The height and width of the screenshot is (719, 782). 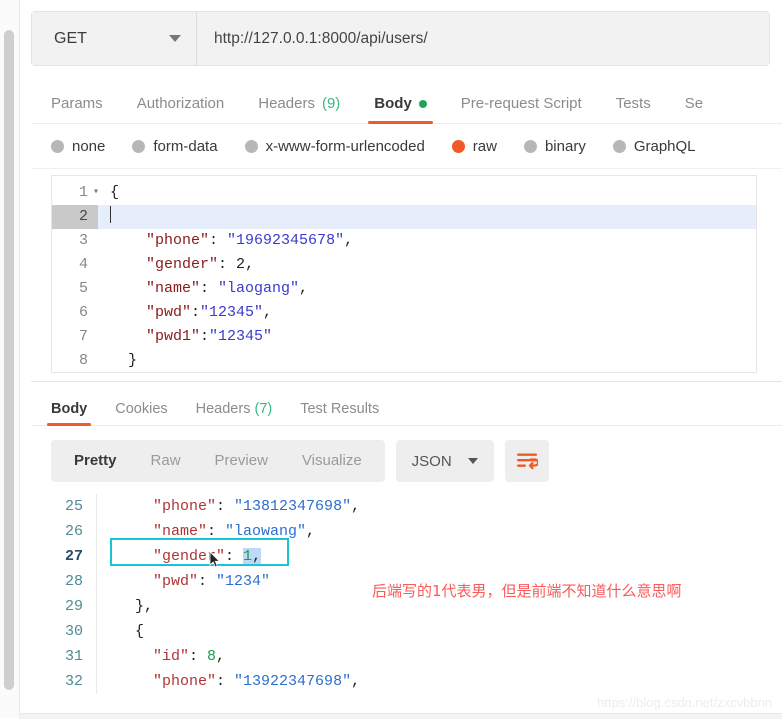 What do you see at coordinates (69, 413) in the screenshot?
I see `response-tab-body: Body` at bounding box center [69, 413].